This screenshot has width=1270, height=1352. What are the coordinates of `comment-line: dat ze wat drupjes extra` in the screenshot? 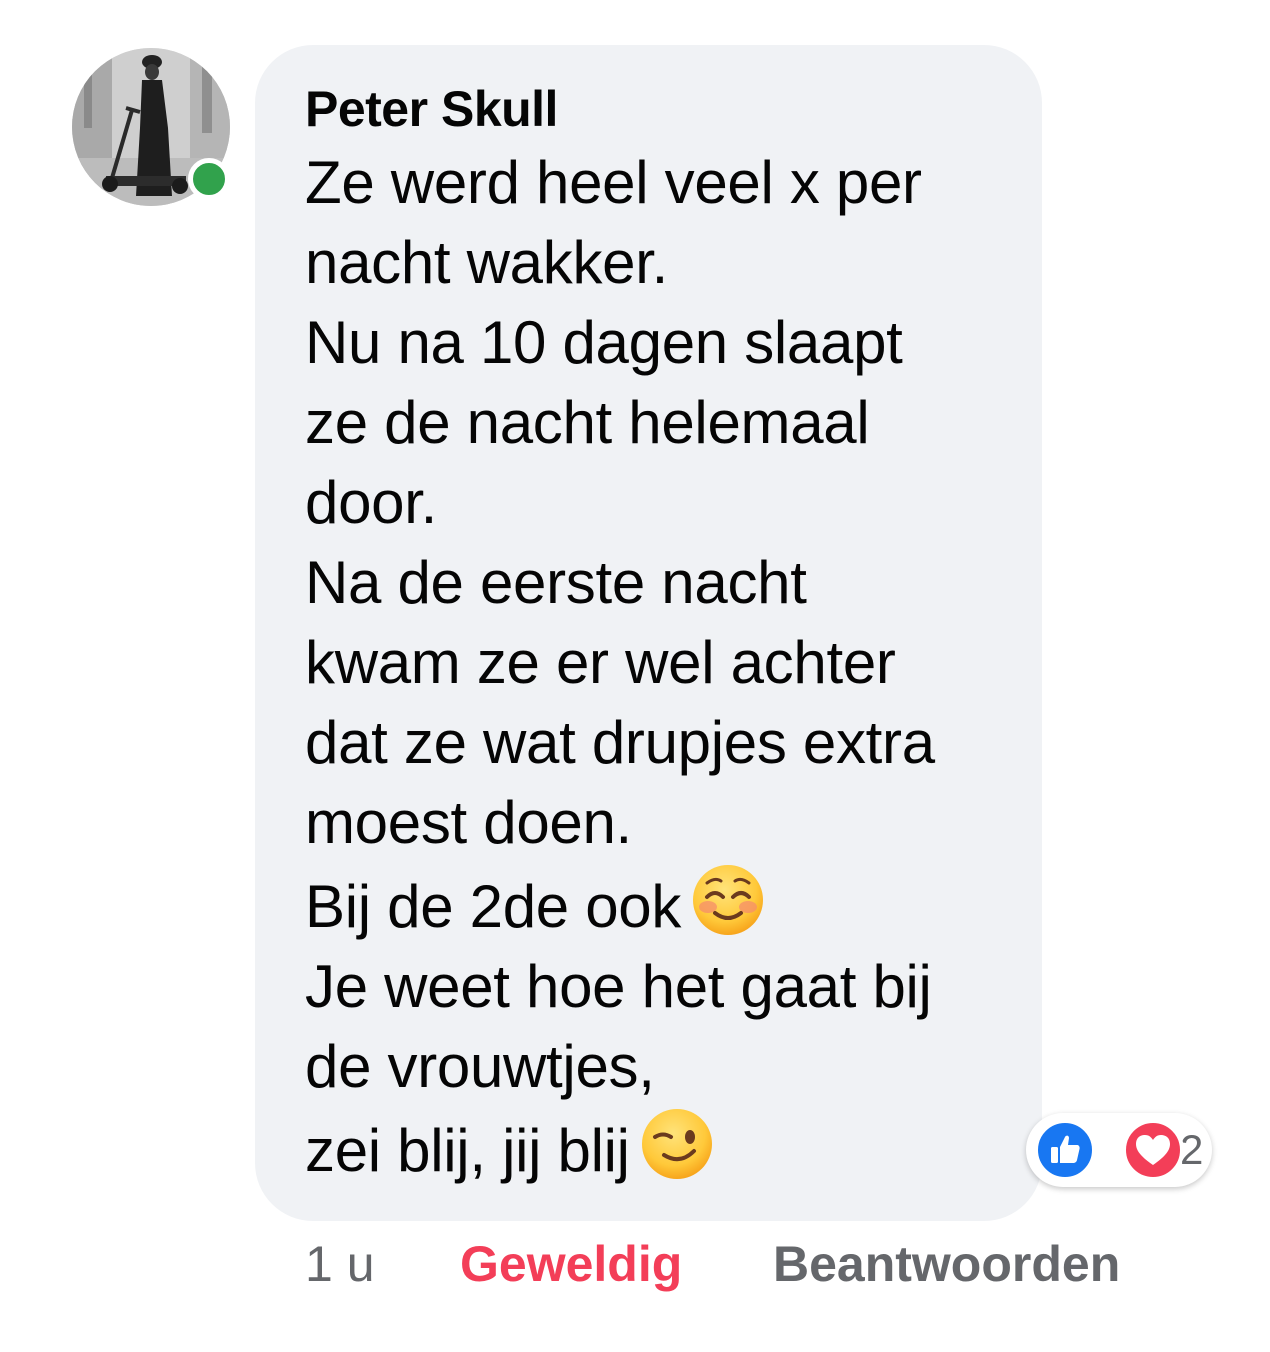 It's located at (620, 742).